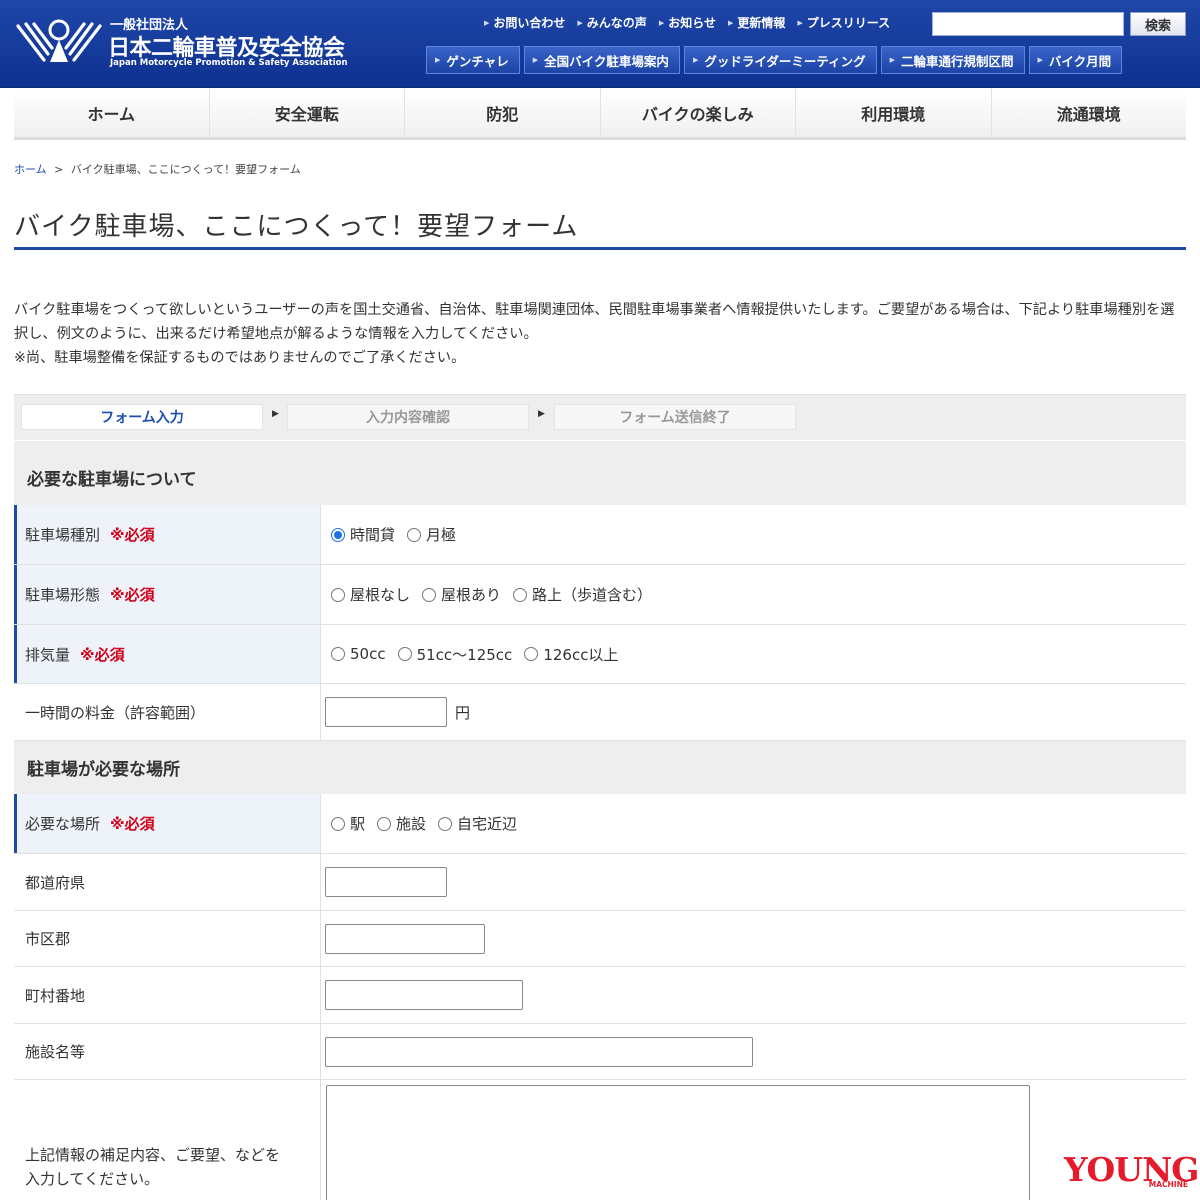  What do you see at coordinates (167, 938) in the screenshot?
I see `row-label: 市区郡` at bounding box center [167, 938].